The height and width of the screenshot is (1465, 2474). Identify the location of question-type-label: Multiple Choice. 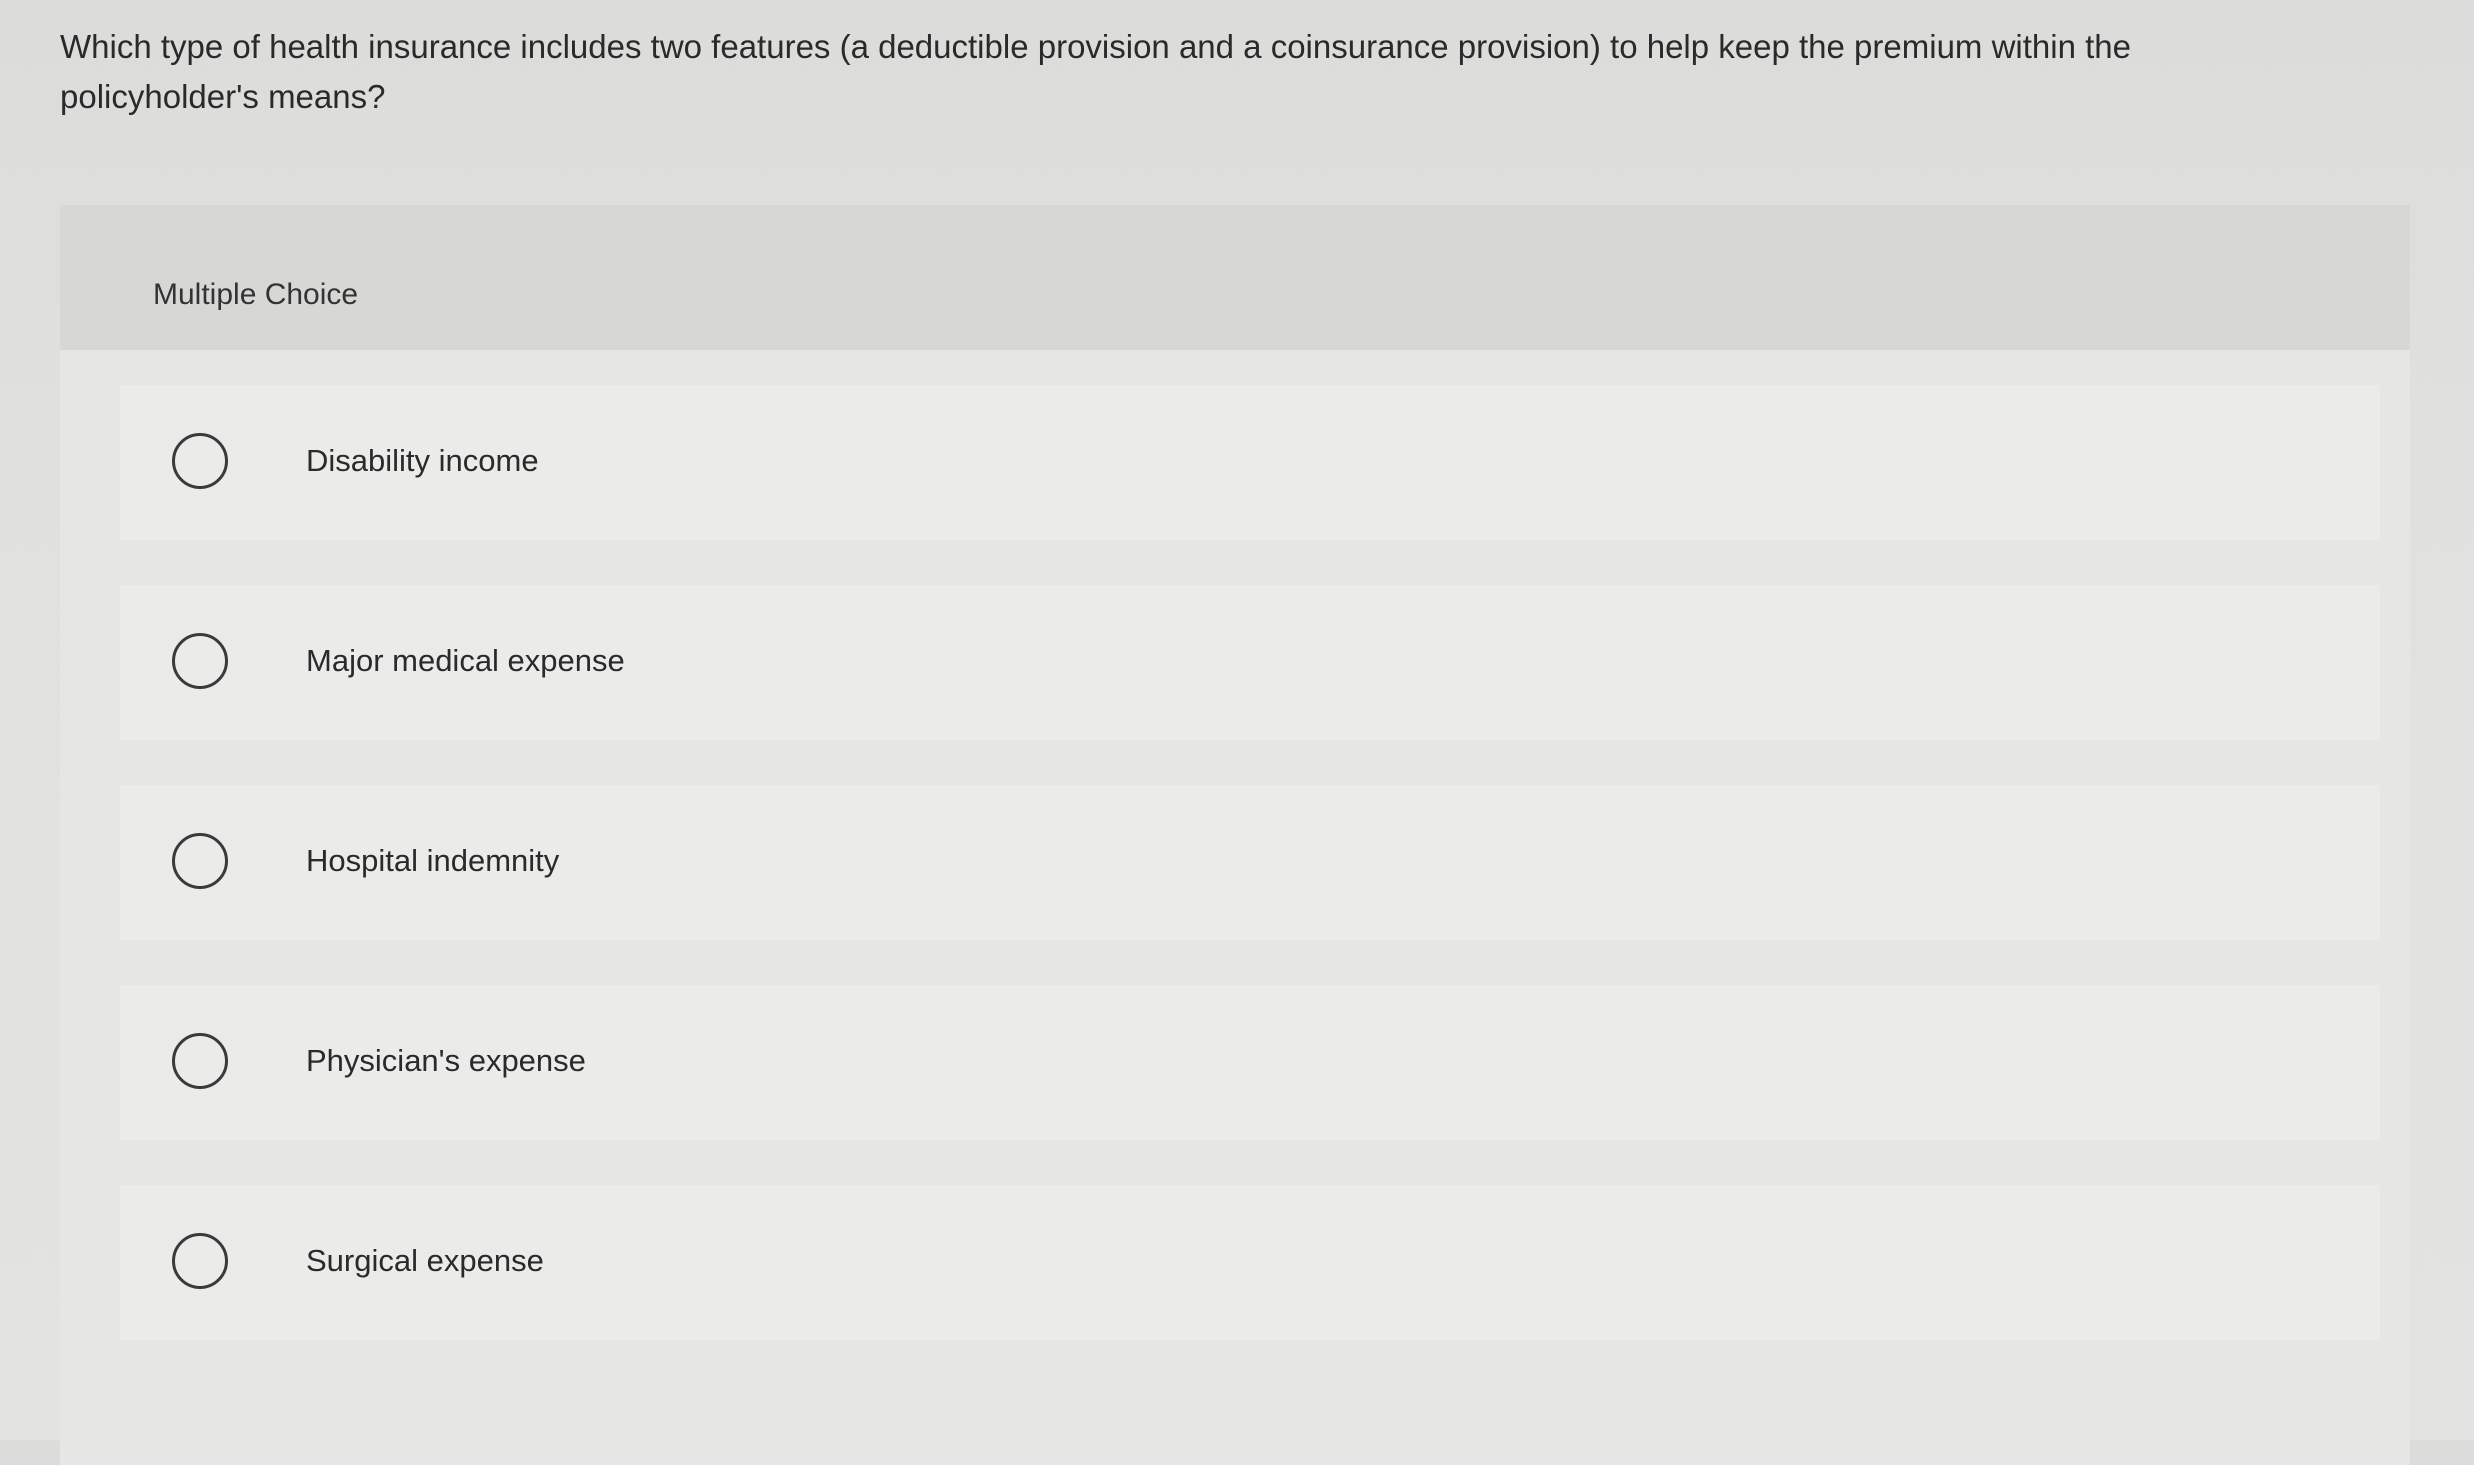
(256, 294).